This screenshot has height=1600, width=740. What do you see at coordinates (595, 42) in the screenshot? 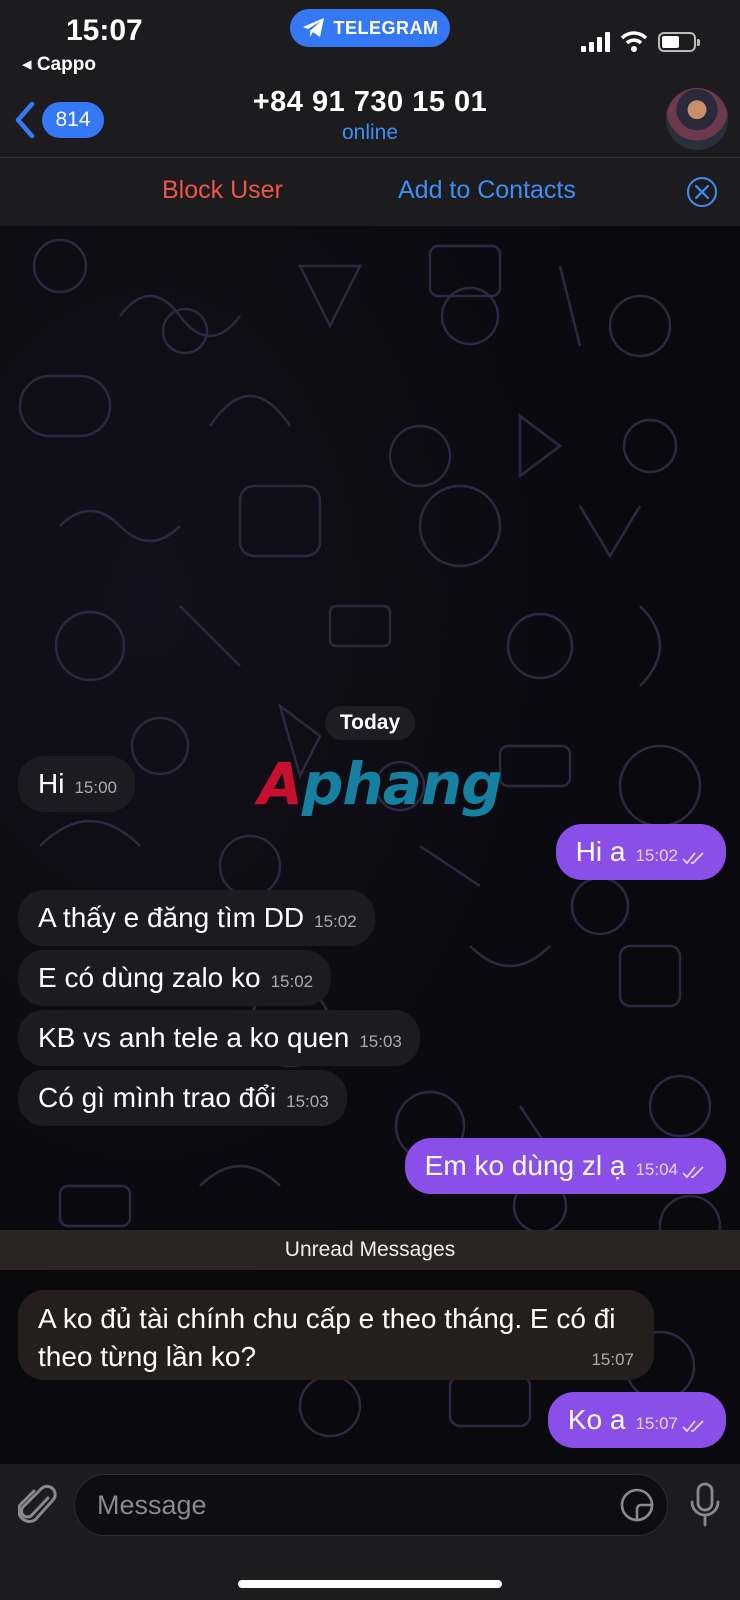
I see `signal-icon` at bounding box center [595, 42].